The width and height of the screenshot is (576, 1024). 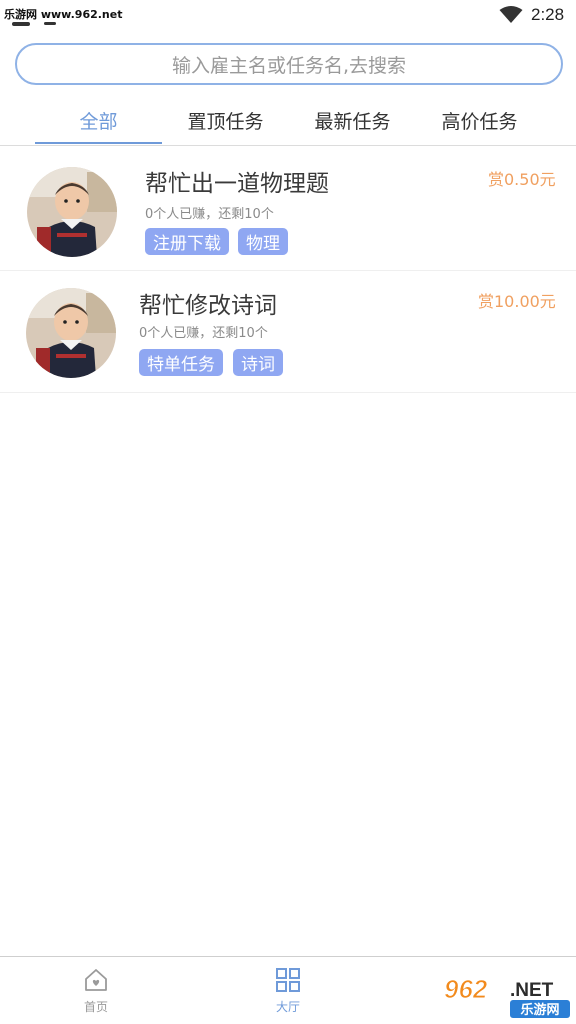 What do you see at coordinates (517, 301) in the screenshot?
I see `task-reward: 赏10.00元` at bounding box center [517, 301].